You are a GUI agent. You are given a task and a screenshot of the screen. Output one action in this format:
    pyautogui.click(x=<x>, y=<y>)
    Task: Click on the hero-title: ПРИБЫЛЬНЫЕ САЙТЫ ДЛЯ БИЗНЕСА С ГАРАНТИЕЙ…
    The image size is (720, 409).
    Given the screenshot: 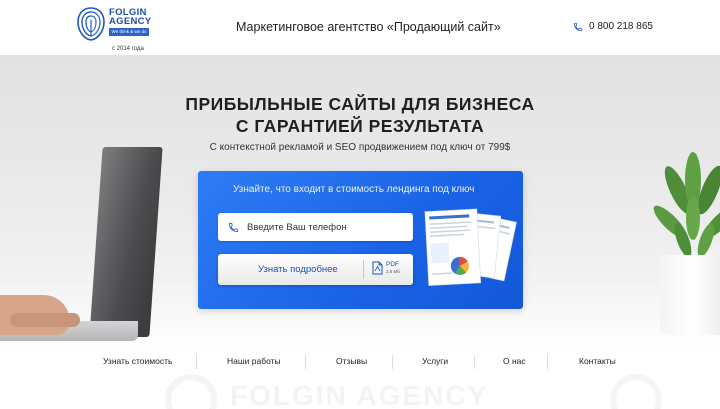 What is the action you would take?
    pyautogui.click(x=360, y=115)
    